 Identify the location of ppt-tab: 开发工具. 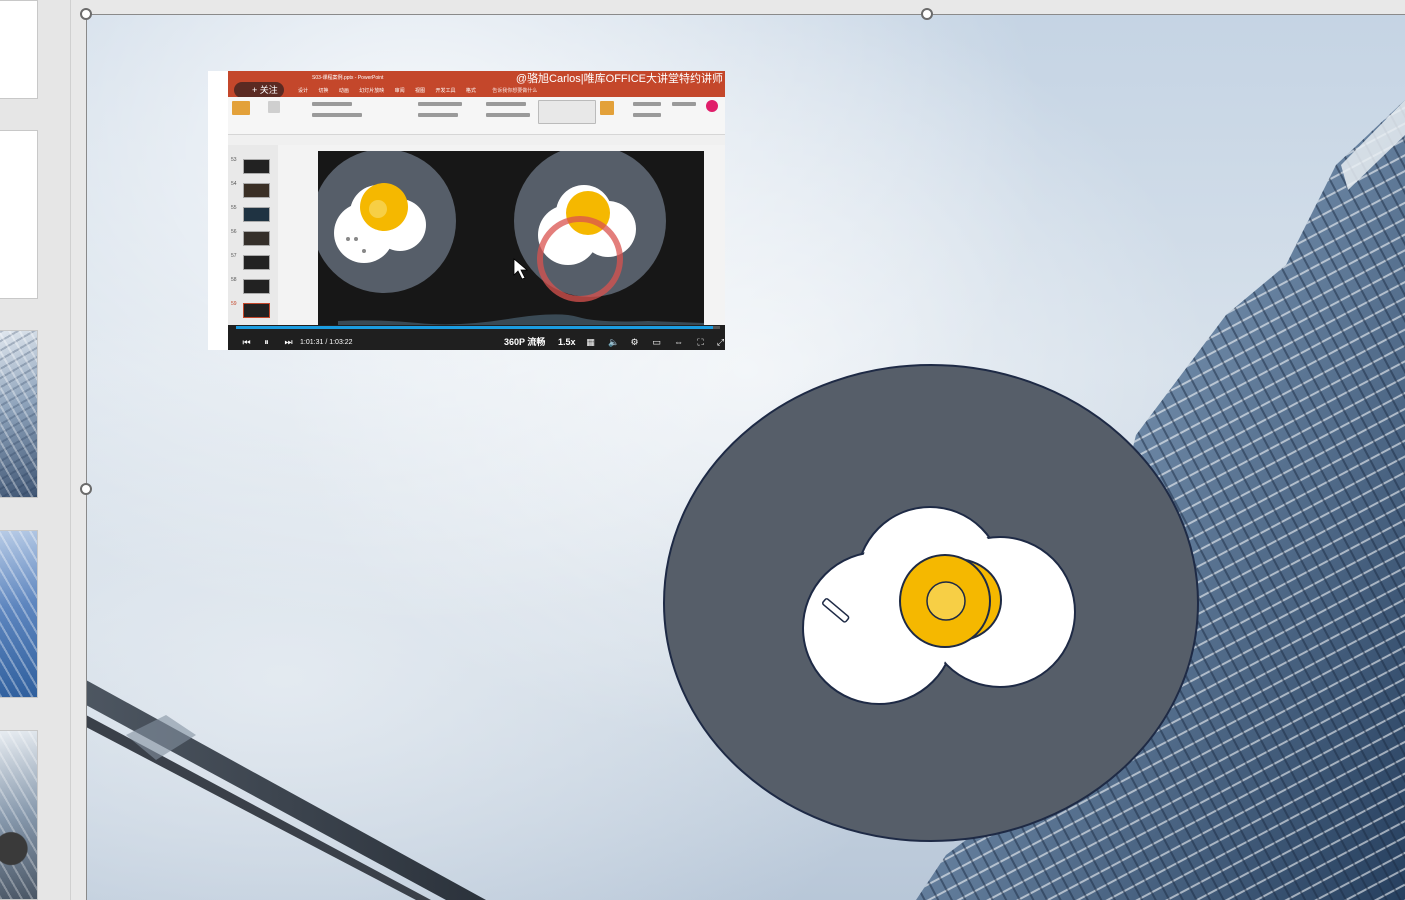
(445, 91).